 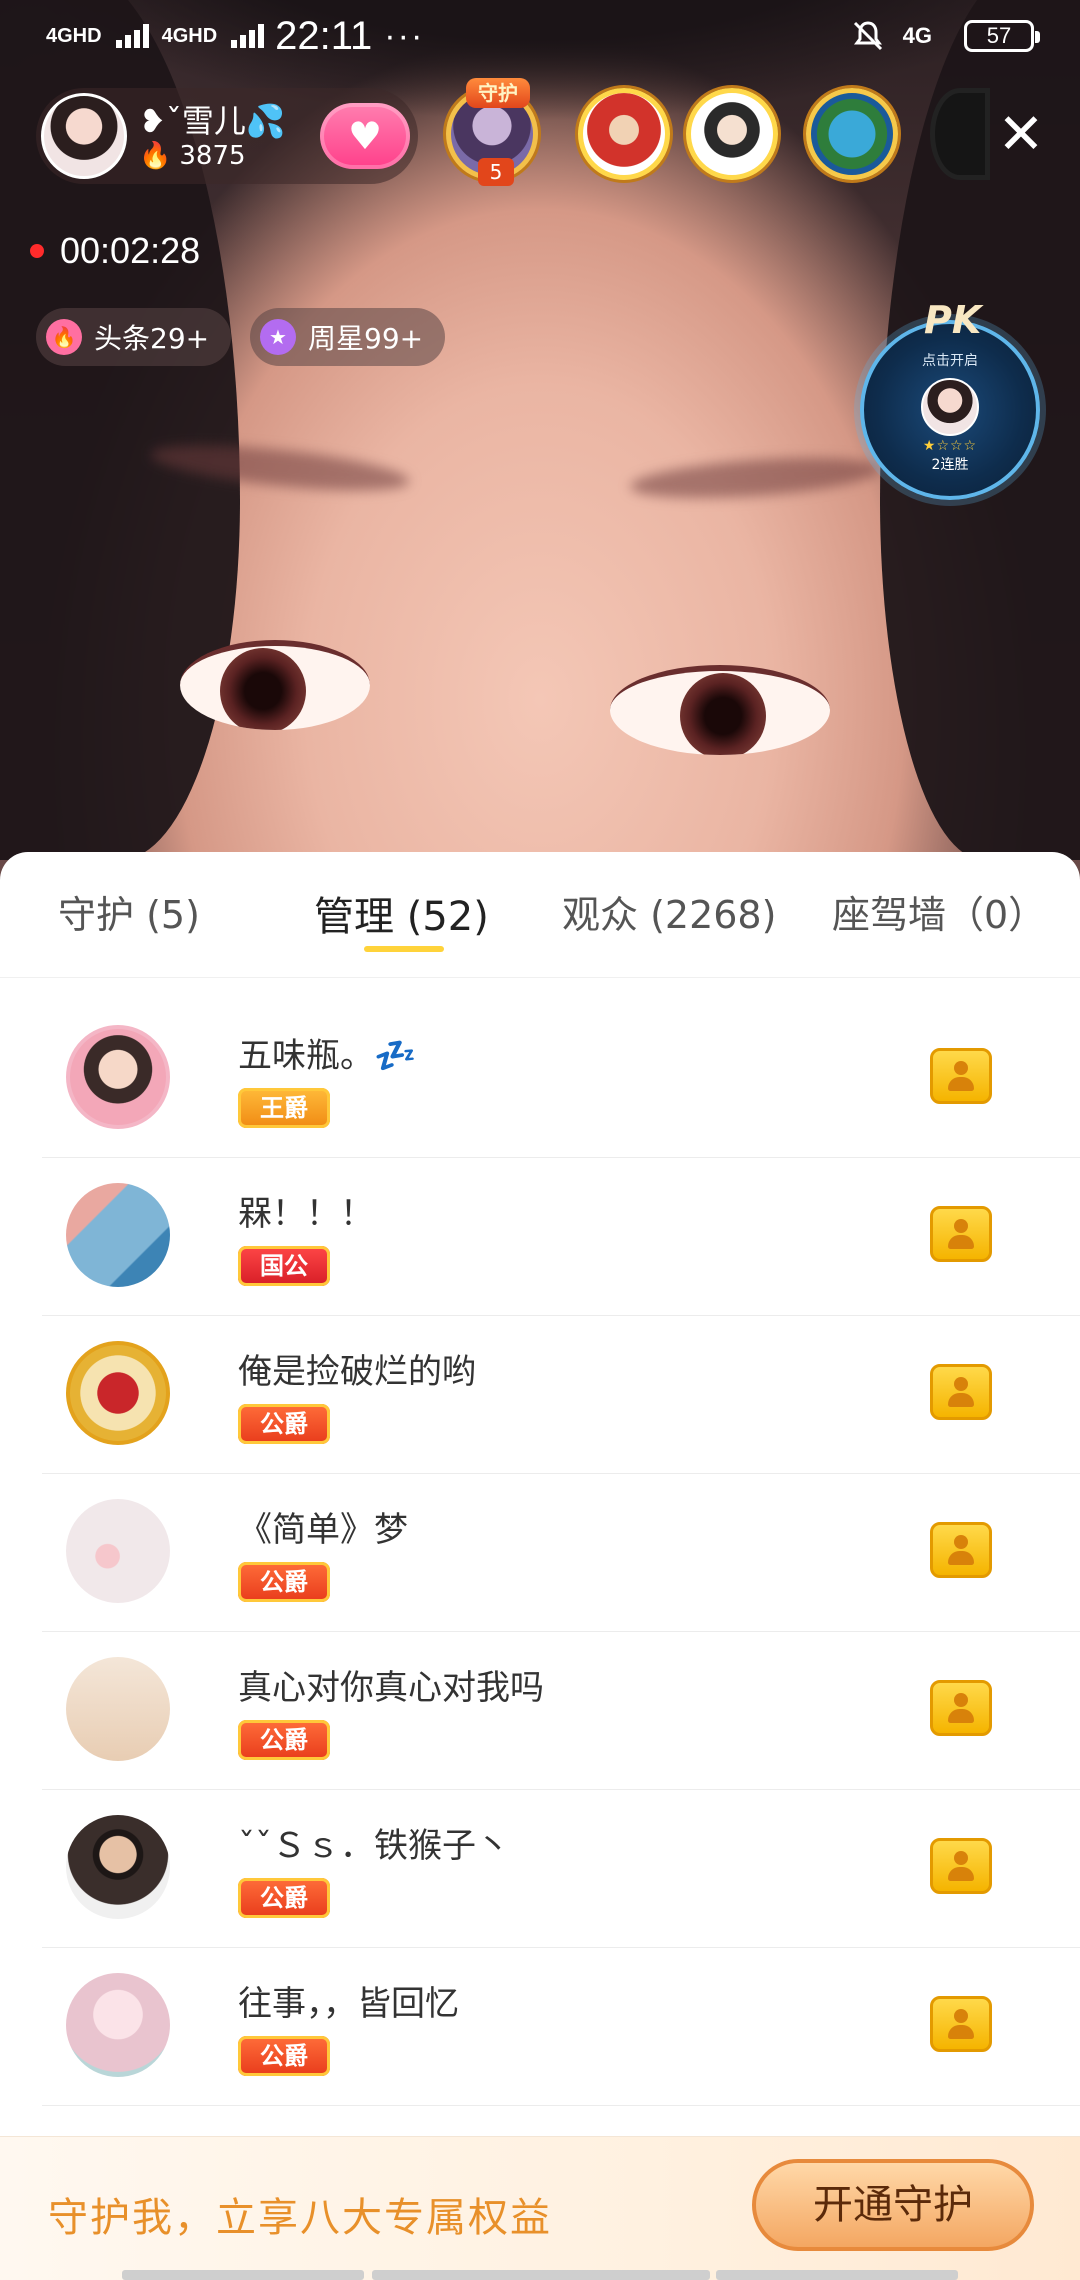 What do you see at coordinates (212, 156) in the screenshot?
I see `host-heat-value: 3875` at bounding box center [212, 156].